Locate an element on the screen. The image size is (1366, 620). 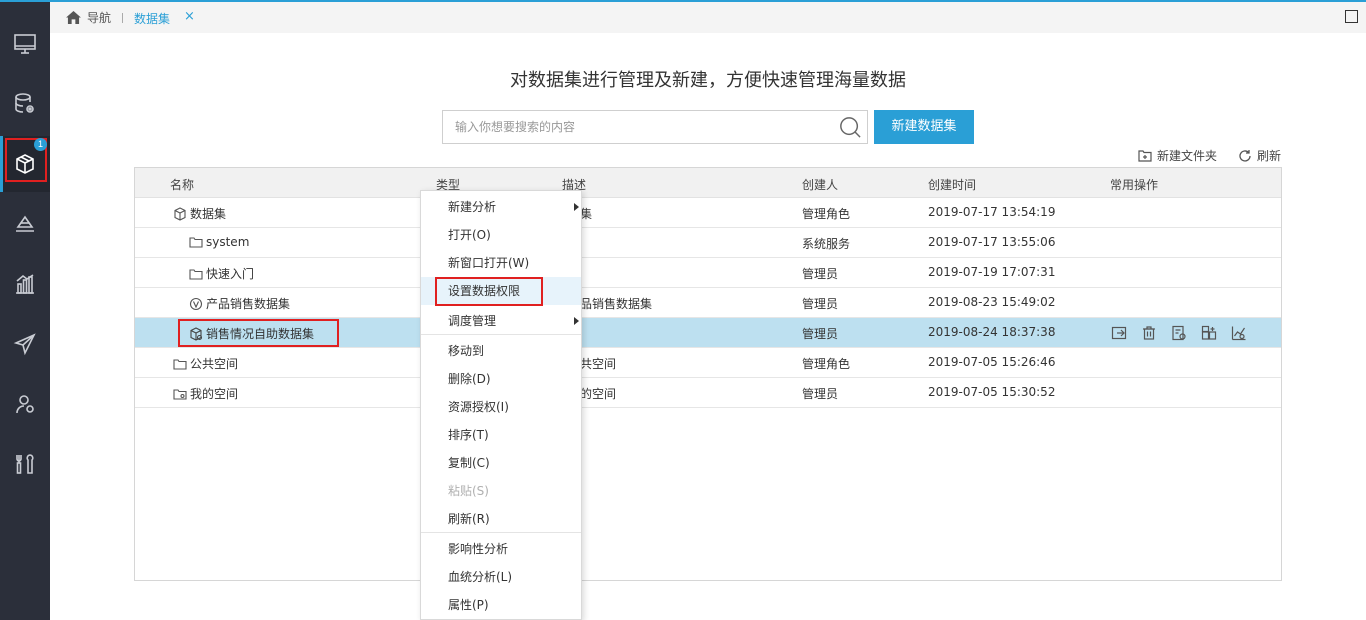
sidebar-item-layers is located at coordinates (25, 224).